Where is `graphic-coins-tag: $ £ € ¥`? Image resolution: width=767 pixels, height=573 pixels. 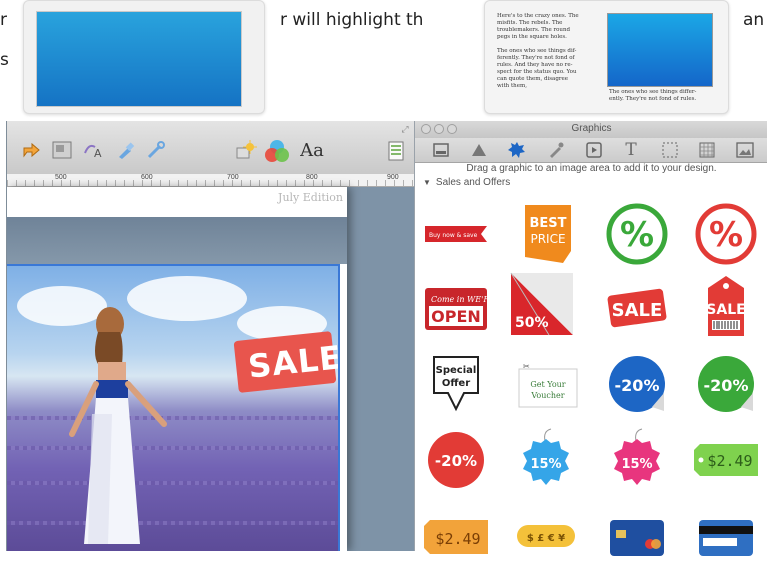 graphic-coins-tag: $ £ € ¥ is located at coordinates (546, 536).